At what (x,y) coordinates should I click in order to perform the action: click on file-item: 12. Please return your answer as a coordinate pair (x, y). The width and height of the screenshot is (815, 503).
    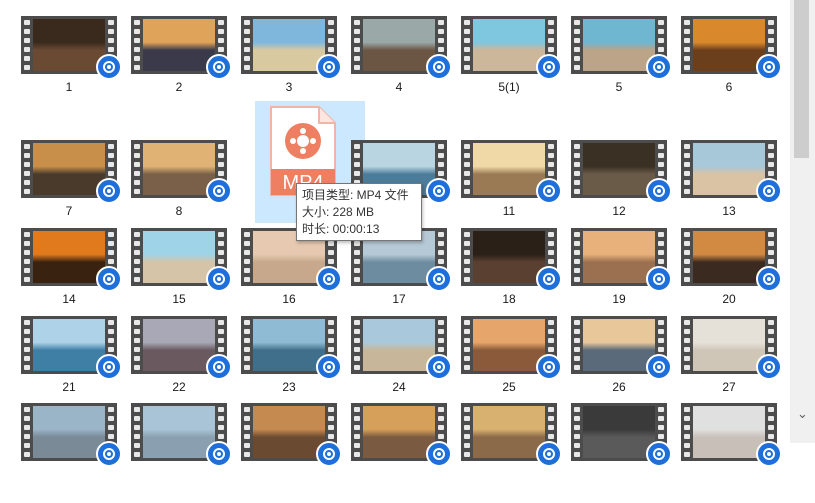
    Looking at the image, I should click on (621, 190).